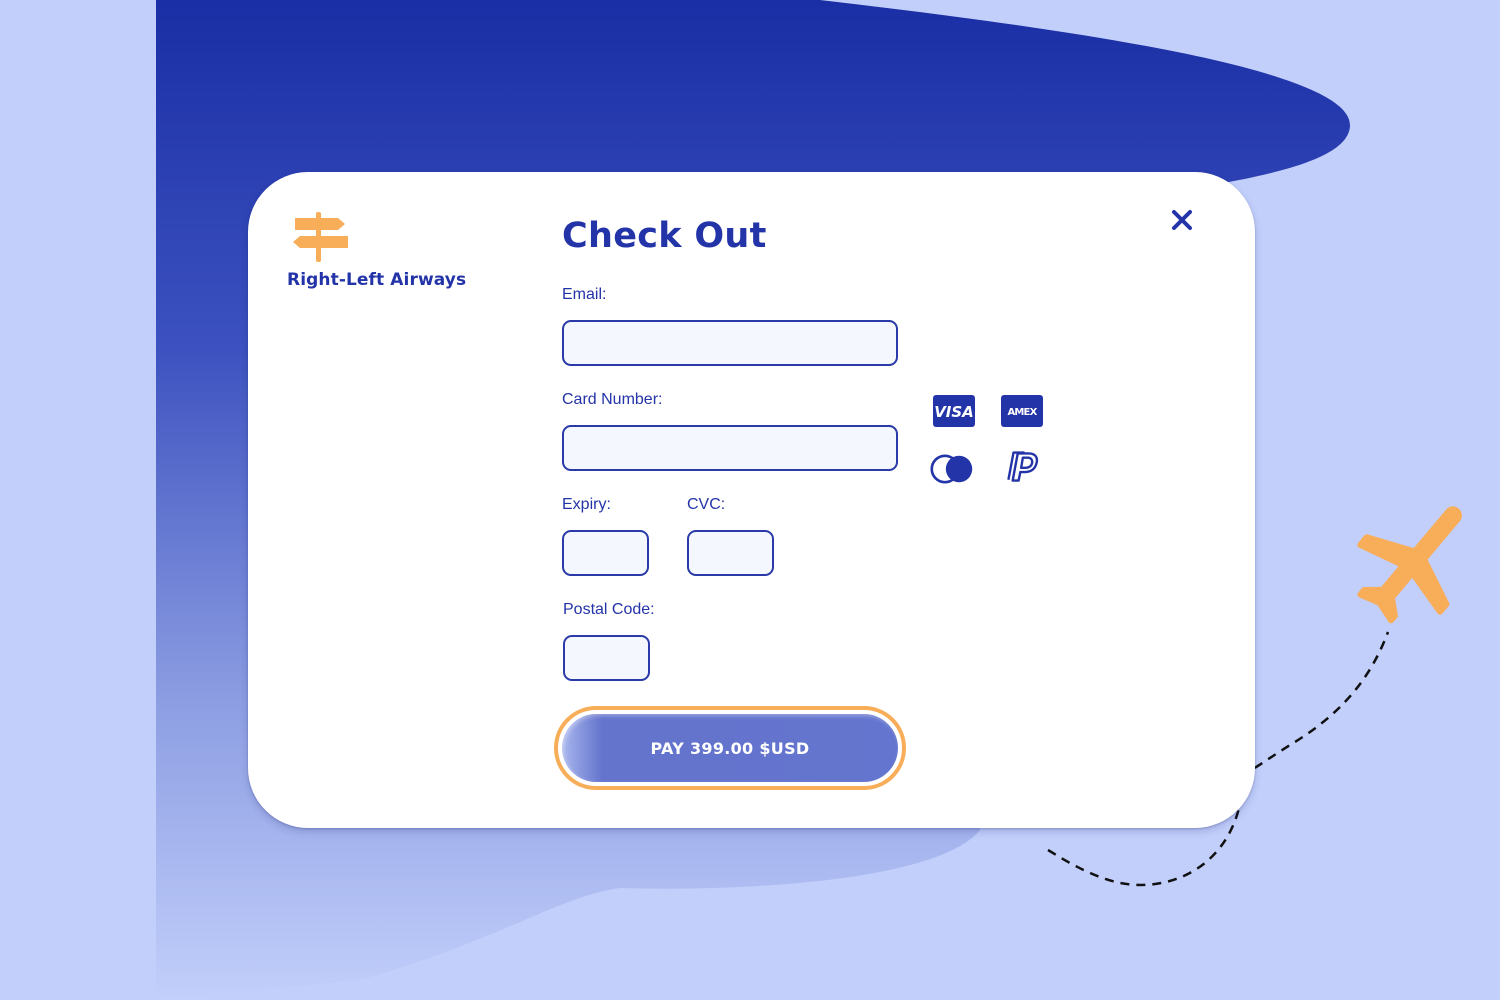 The width and height of the screenshot is (1500, 1000). Describe the element at coordinates (730, 448) in the screenshot. I see `card-number-field` at that location.